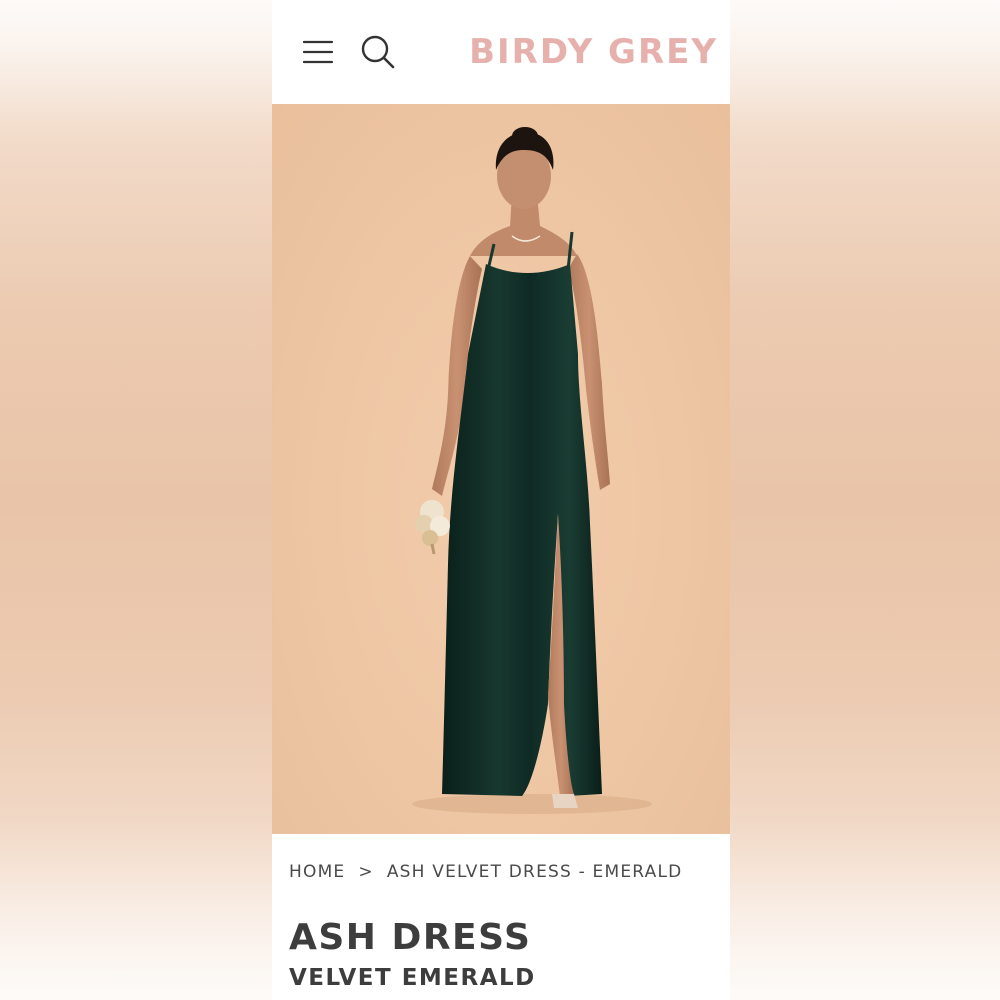 The image size is (1000, 1000). Describe the element at coordinates (534, 872) in the screenshot. I see `breadcrumb-current: ASH VELVET DRESS - EMERALD` at that location.